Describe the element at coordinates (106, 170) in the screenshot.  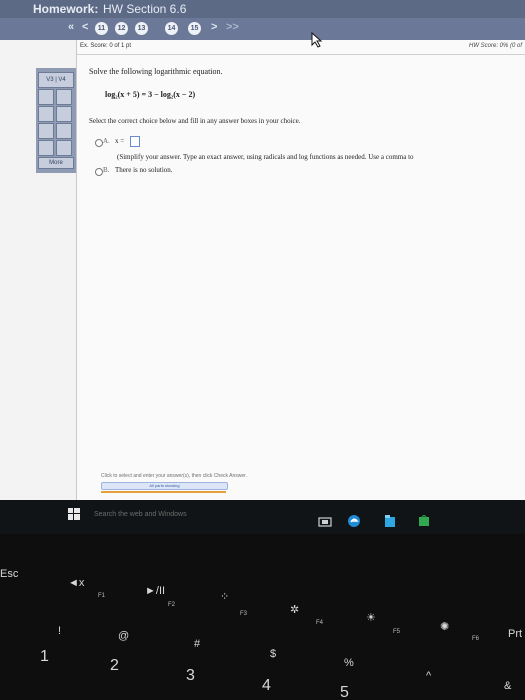
I see `option-b-label: B.` at that location.